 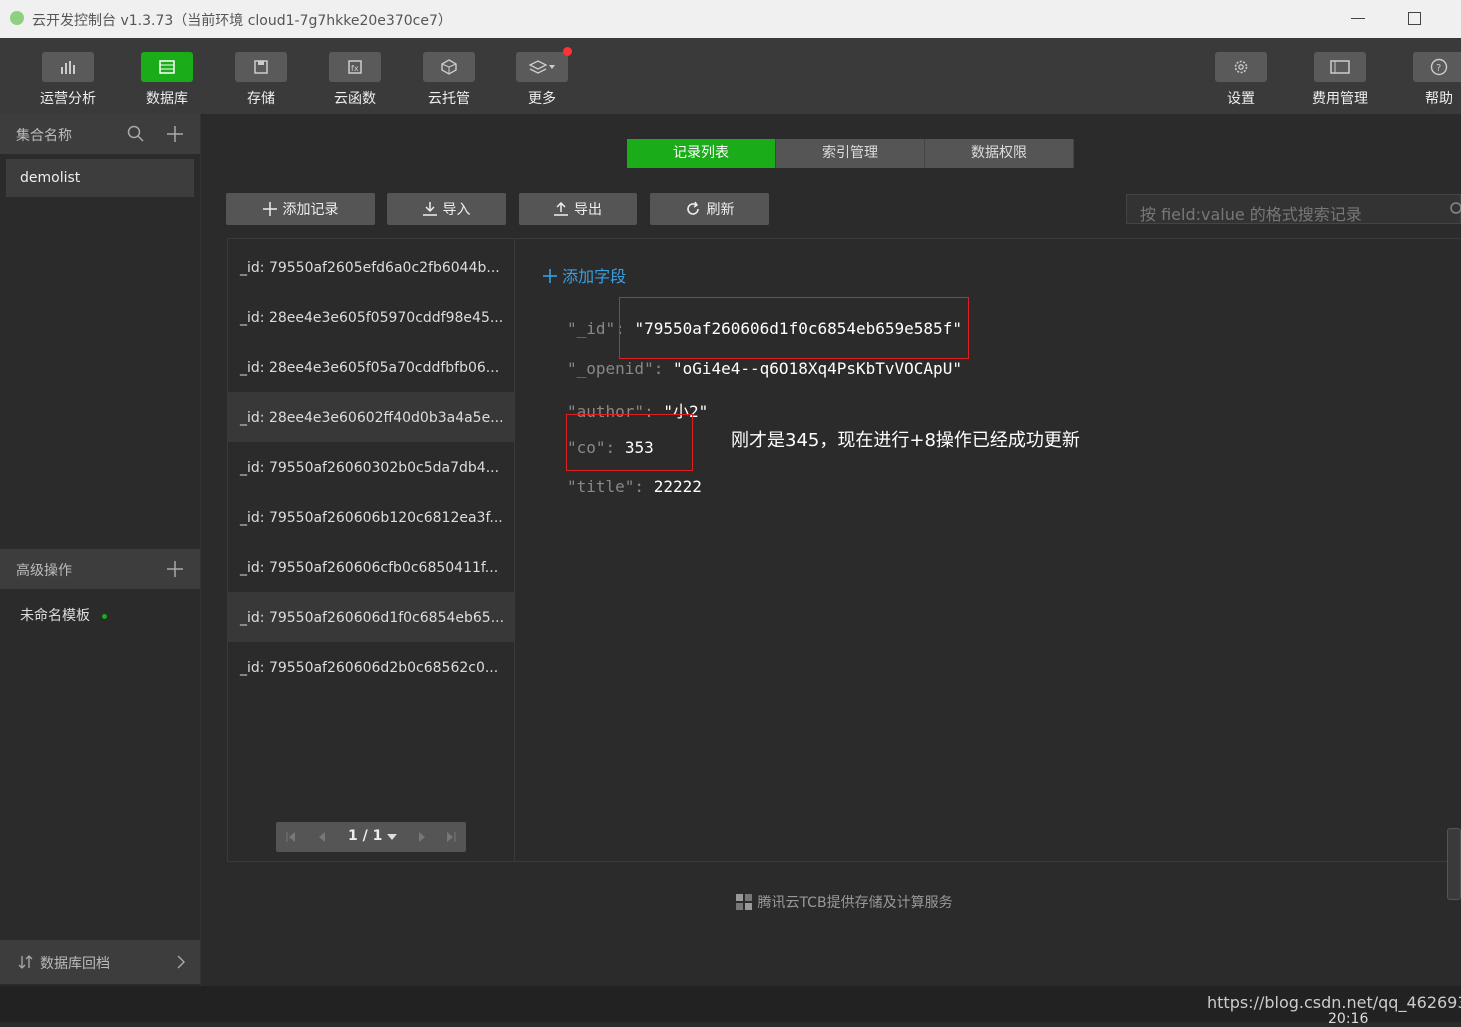 I want to click on tab-indexes: 索引管理, so click(x=850, y=153).